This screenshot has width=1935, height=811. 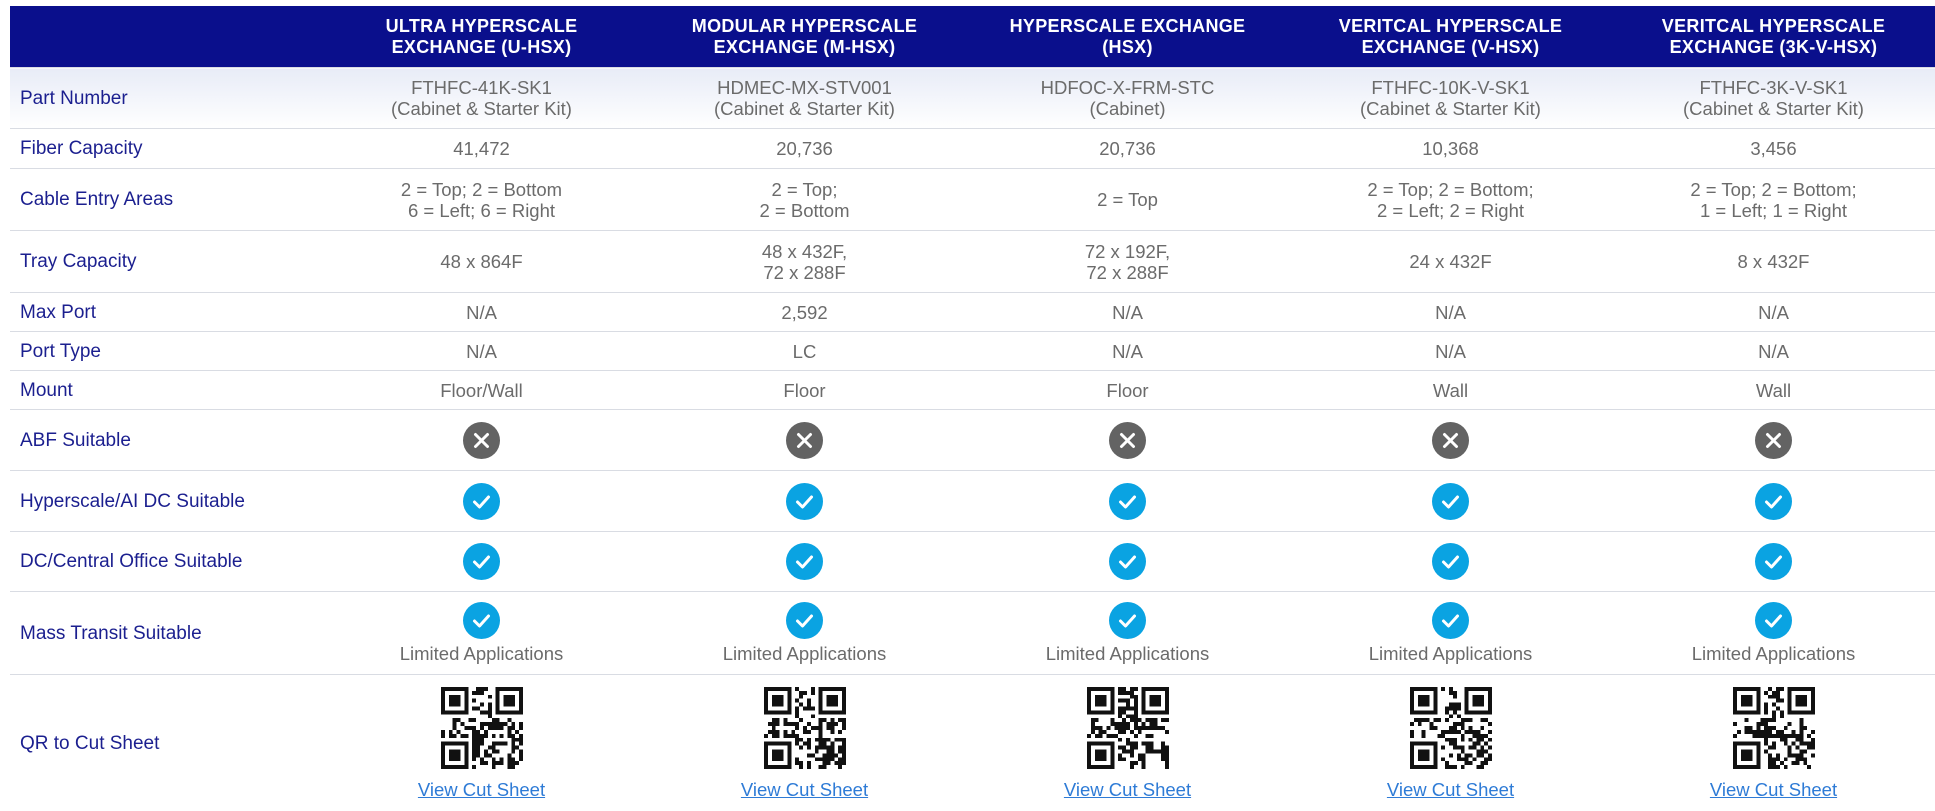 What do you see at coordinates (1773, 37) in the screenshot?
I see `column-header-3k-v-hsx: VERITCAL HYPERSCALEEXCHANGE (3K-V-HSX)` at bounding box center [1773, 37].